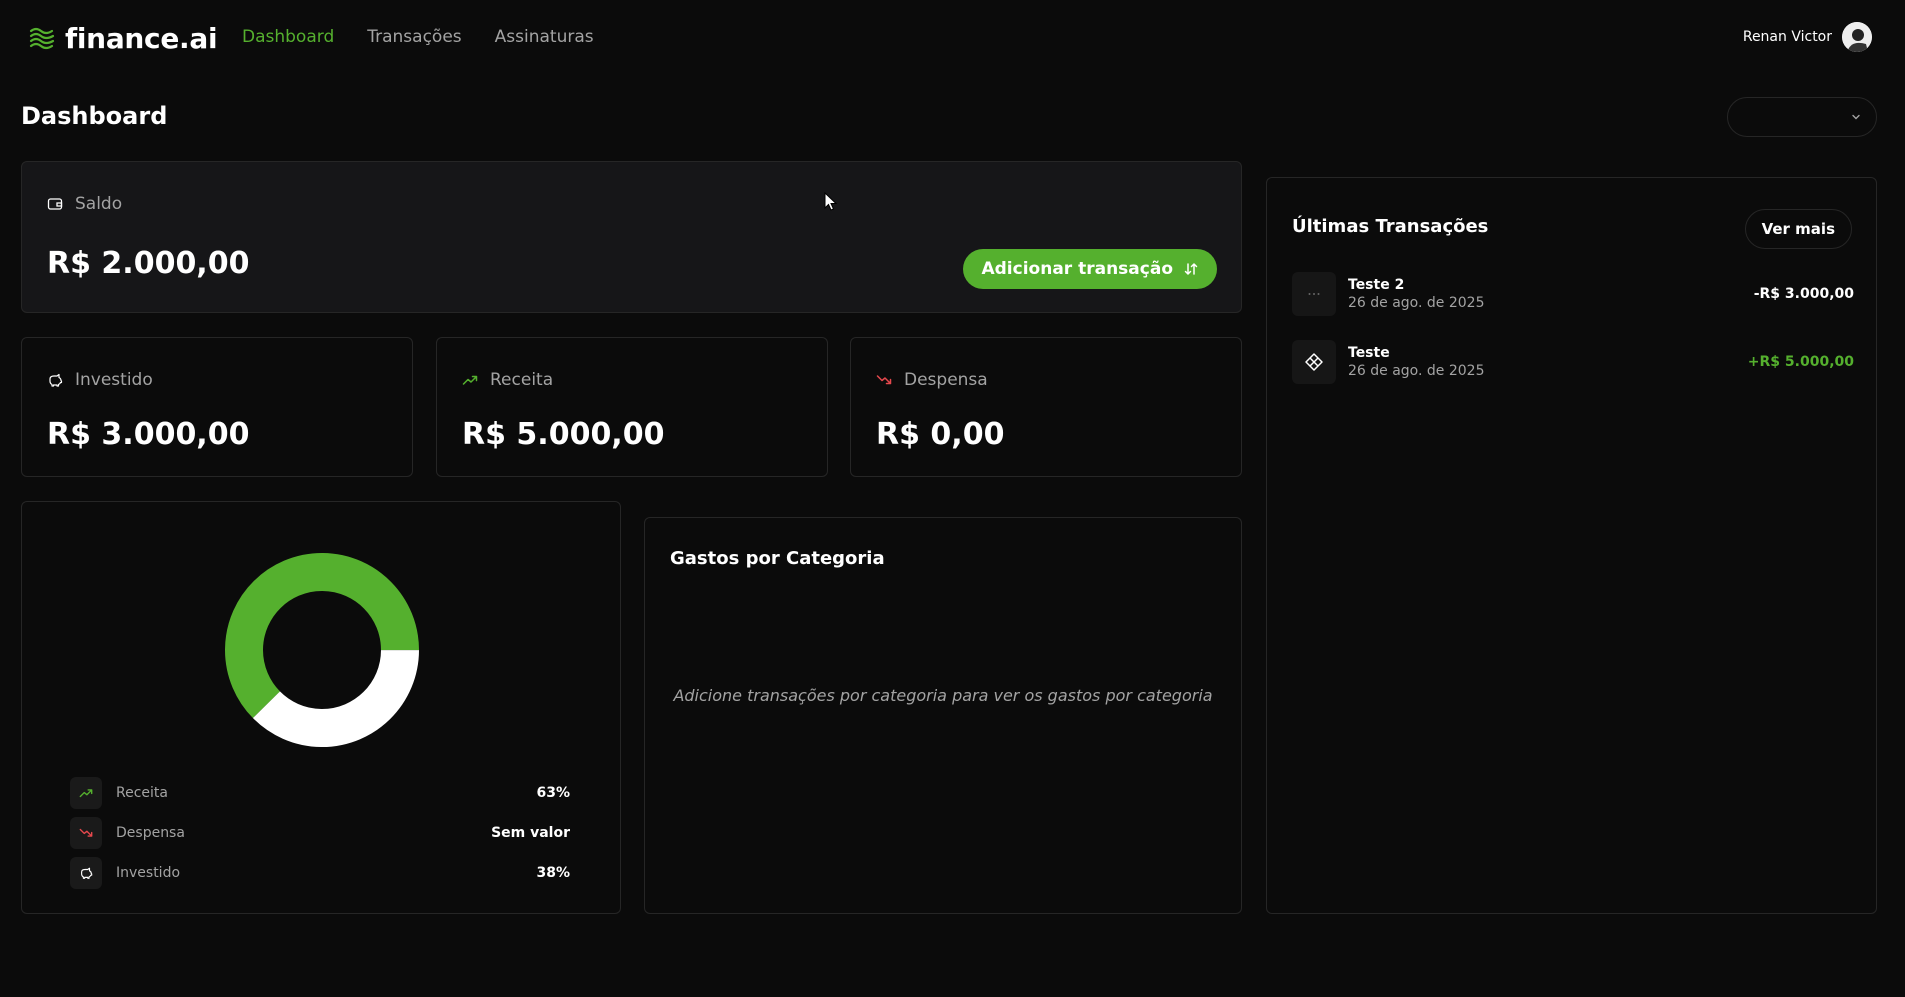 This screenshot has height=997, width=1905. Describe the element at coordinates (217, 407) in the screenshot. I see `investido-card: Investido R$ 3.000,00` at that location.